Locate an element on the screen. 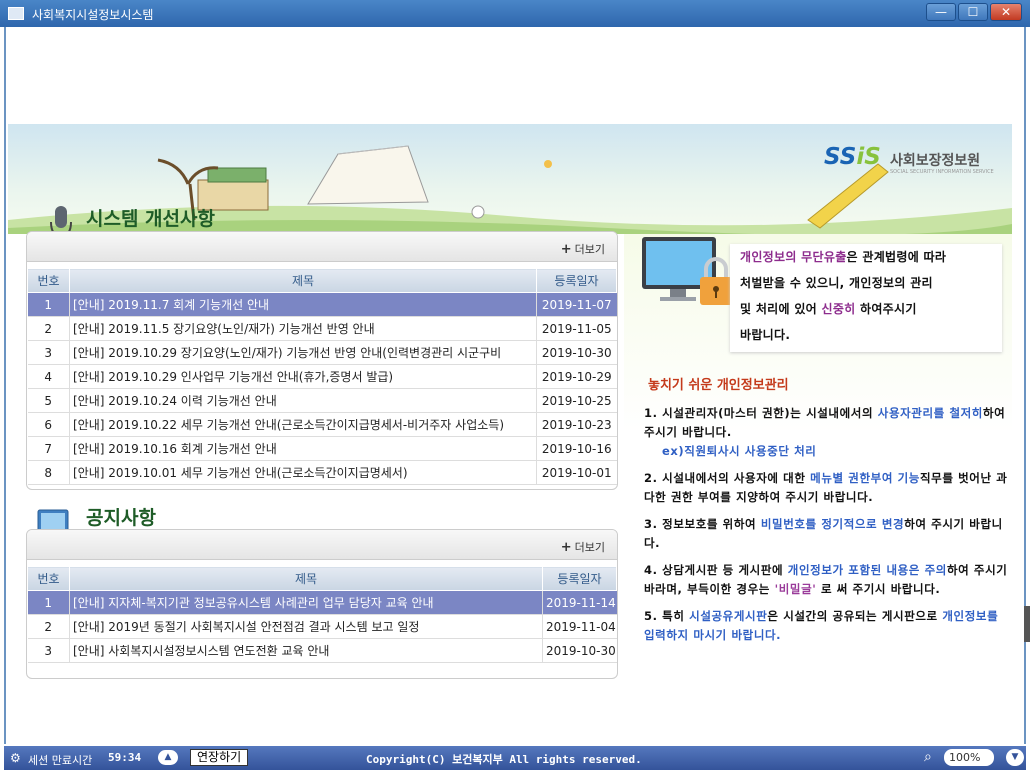 The image size is (1030, 778). guide-text: 5. 특히 is located at coordinates (667, 616).